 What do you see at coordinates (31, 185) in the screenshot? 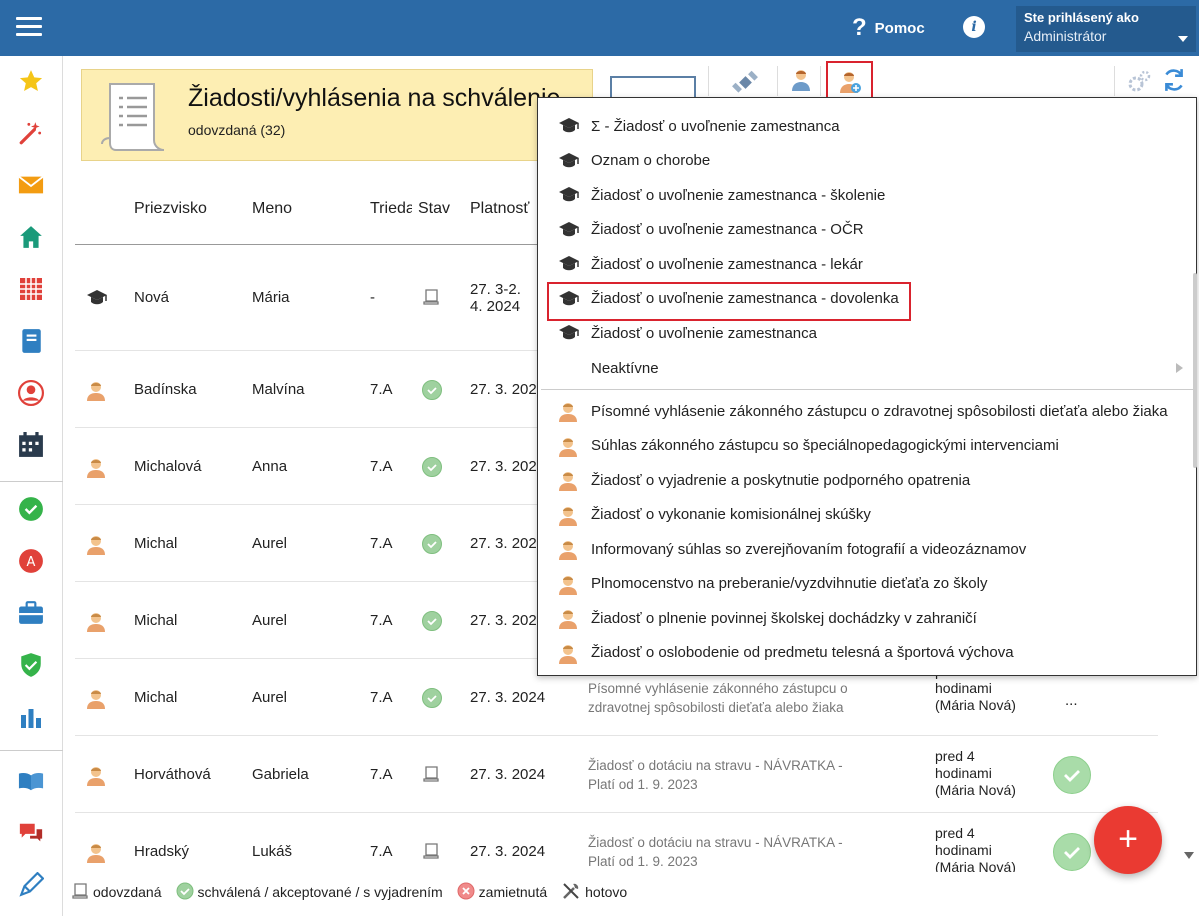
I see `envelope-icon` at bounding box center [31, 185].